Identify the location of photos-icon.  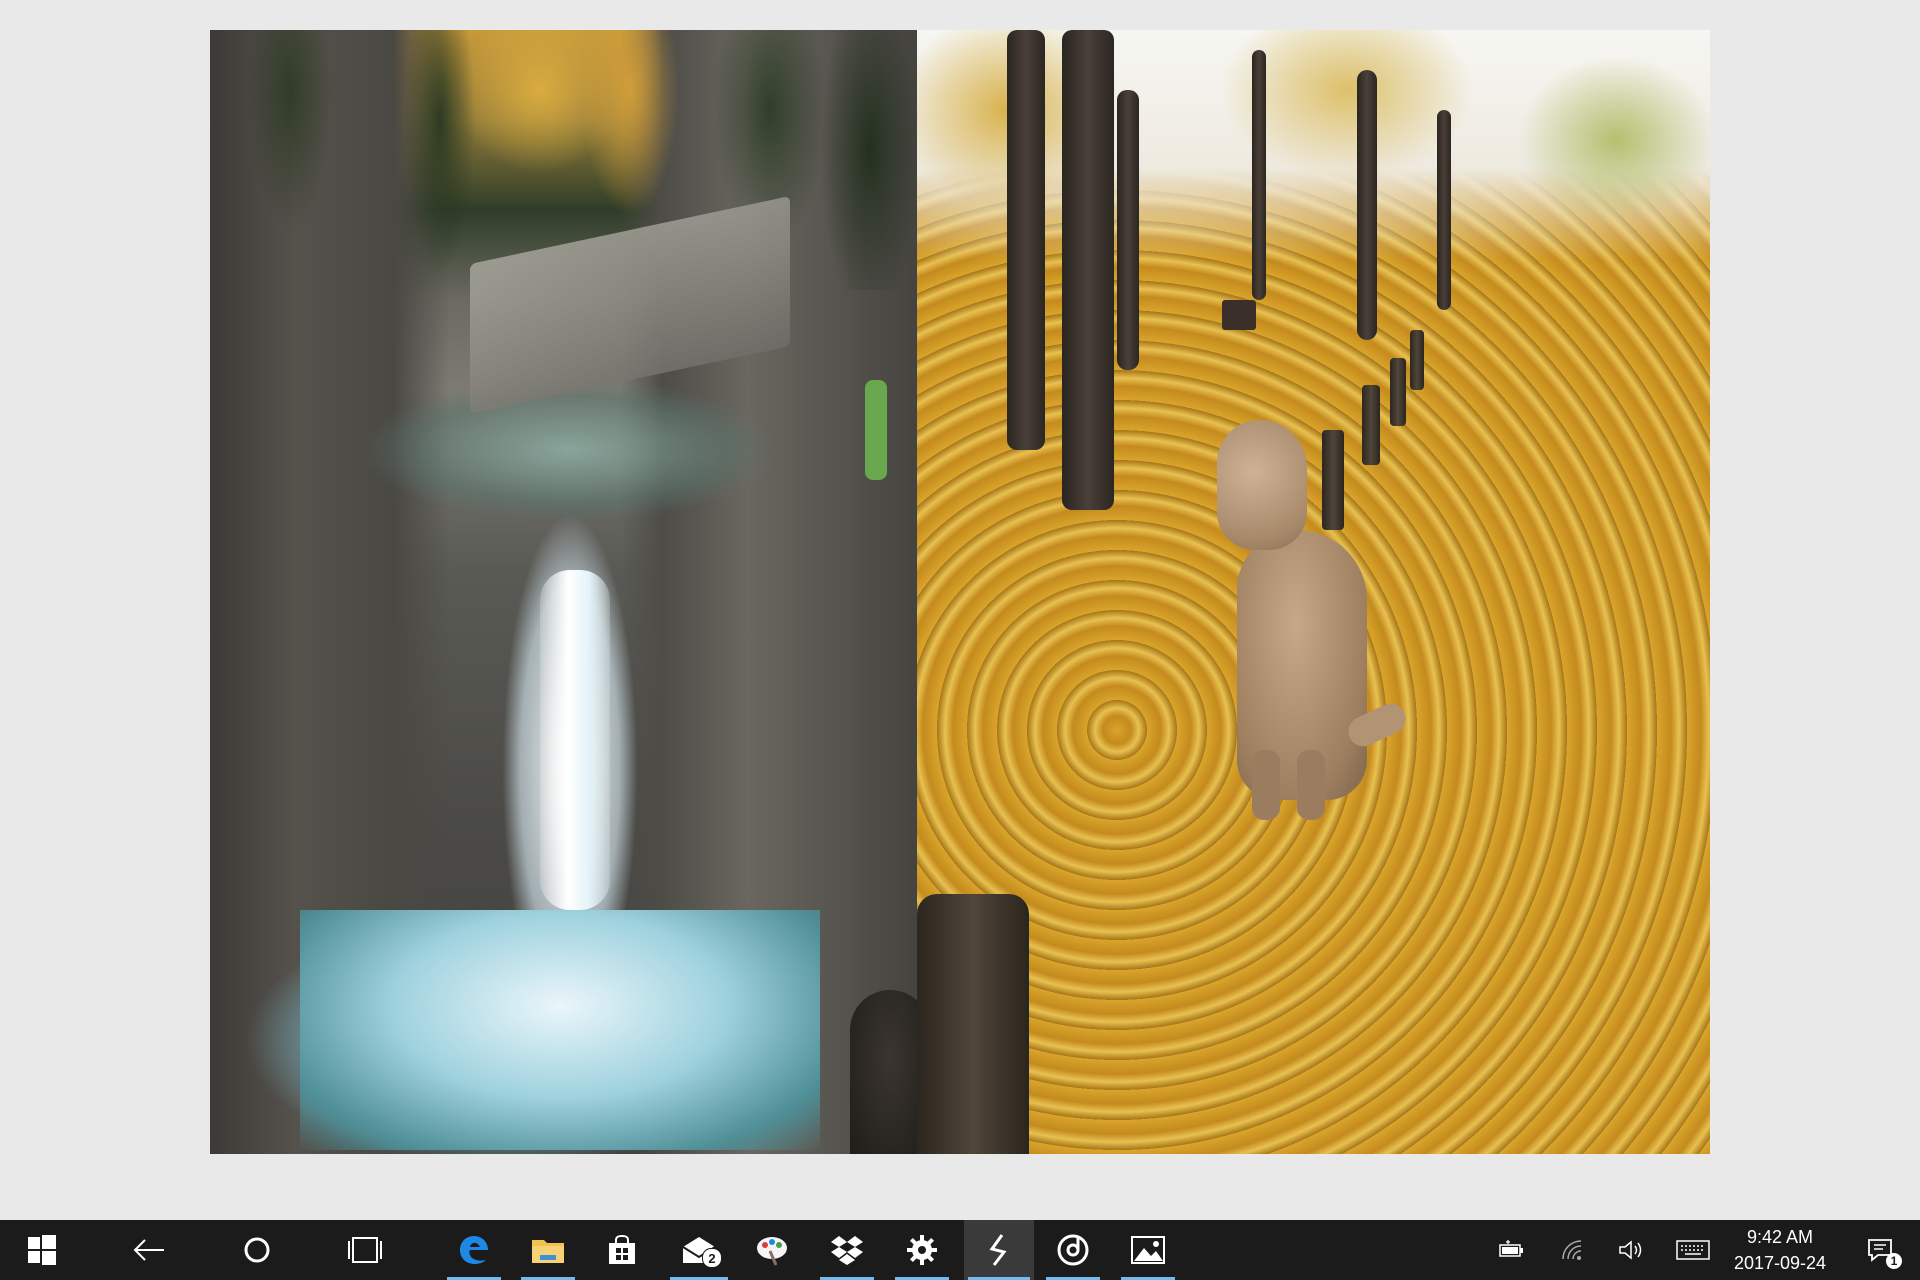
(1148, 1250).